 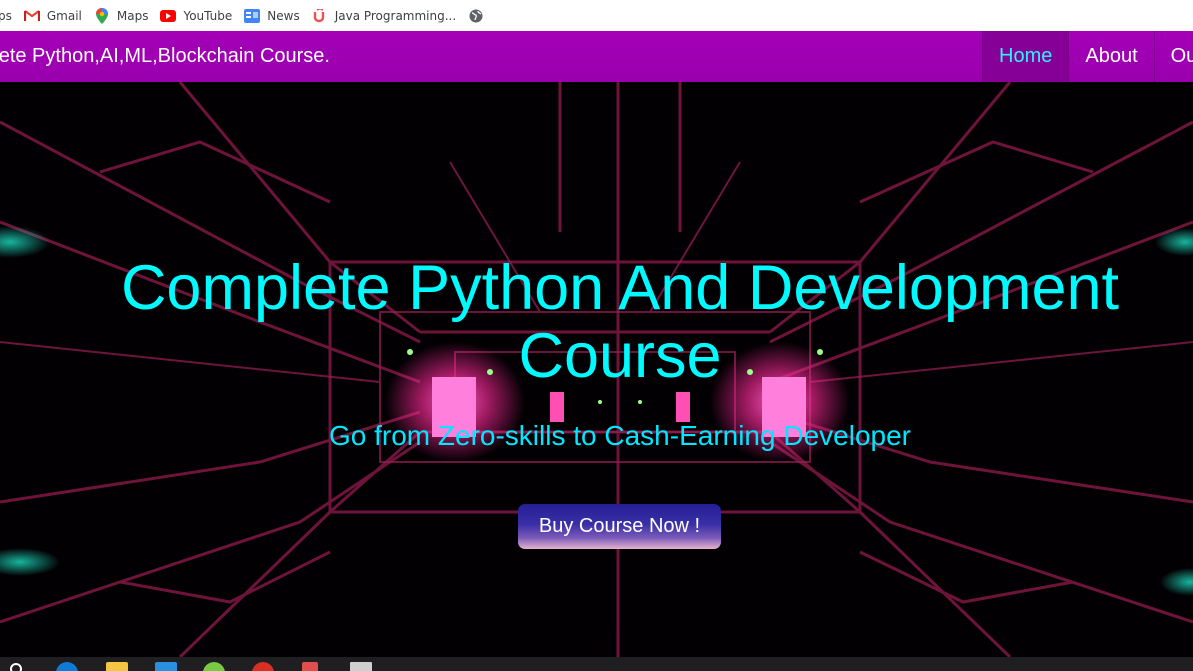 What do you see at coordinates (619, 526) in the screenshot?
I see `buy-course-button: Buy Course Now !` at bounding box center [619, 526].